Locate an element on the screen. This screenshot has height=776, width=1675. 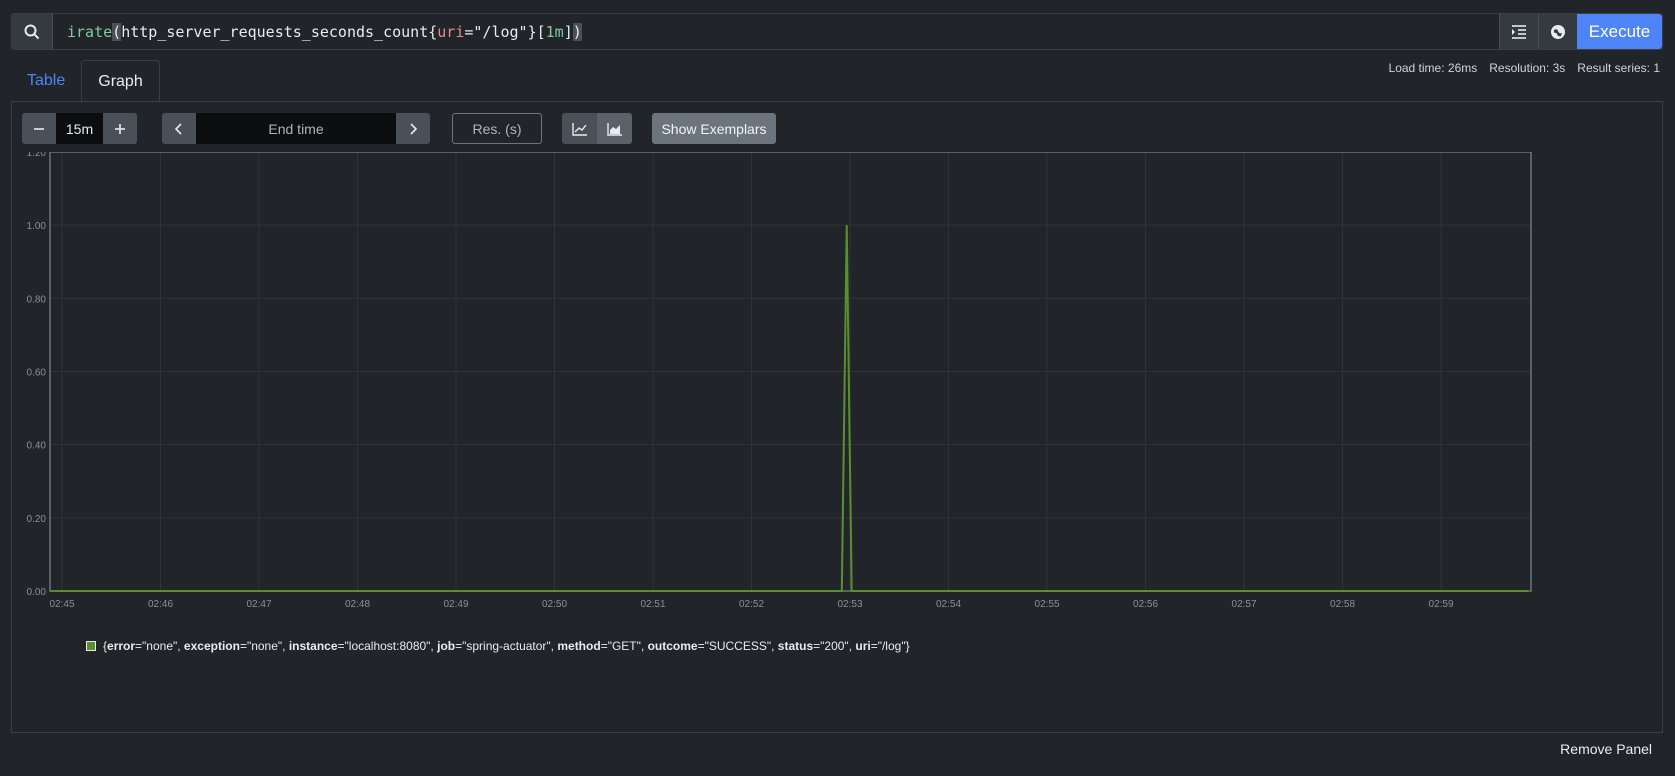
legend-label-key: instance is located at coordinates (313, 646).